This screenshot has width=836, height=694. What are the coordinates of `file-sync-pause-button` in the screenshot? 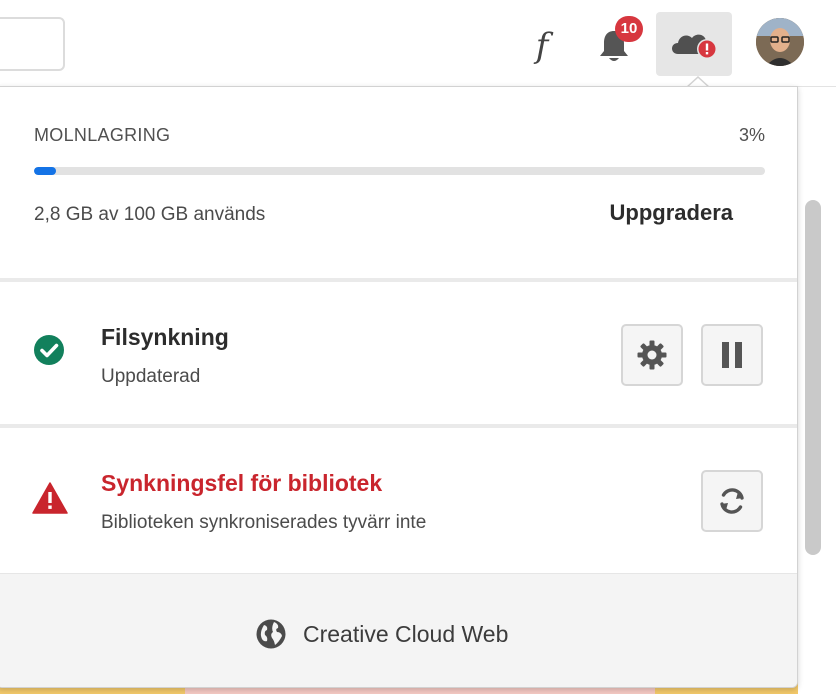 It's located at (732, 355).